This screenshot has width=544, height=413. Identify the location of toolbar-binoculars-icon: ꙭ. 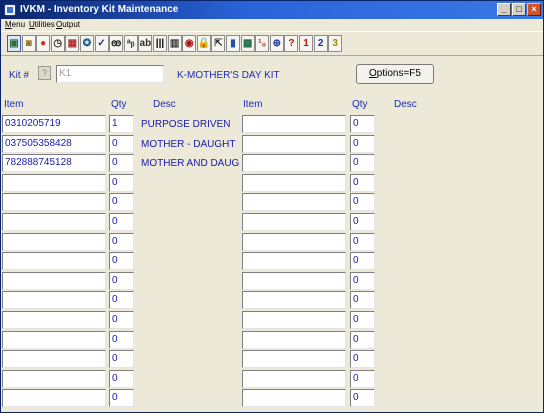
(116, 43).